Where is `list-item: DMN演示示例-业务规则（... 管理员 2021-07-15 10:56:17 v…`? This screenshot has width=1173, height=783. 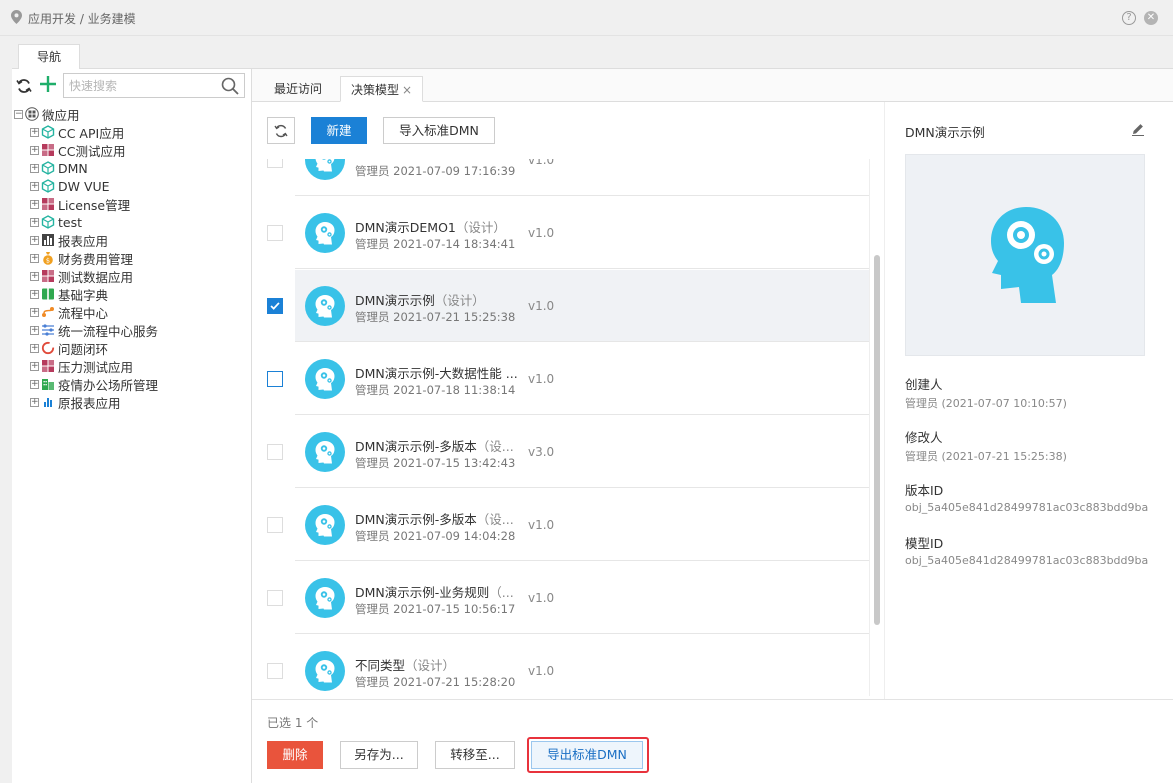
list-item: DMN演示示例-业务规则（... 管理员 2021-07-15 10:56:17 v… is located at coordinates (568, 598).